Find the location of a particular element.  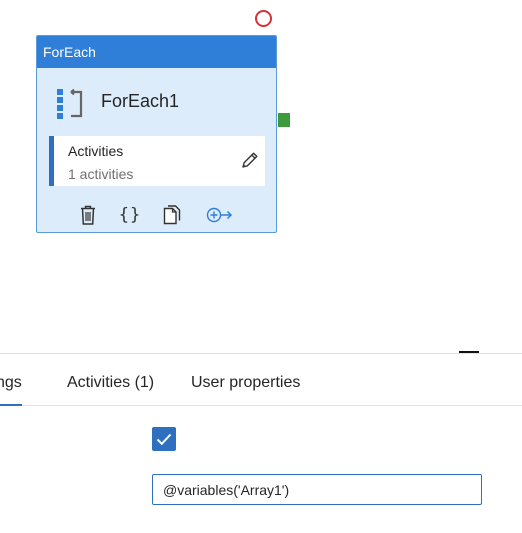

tab-settings: tings is located at coordinates (11, 390).